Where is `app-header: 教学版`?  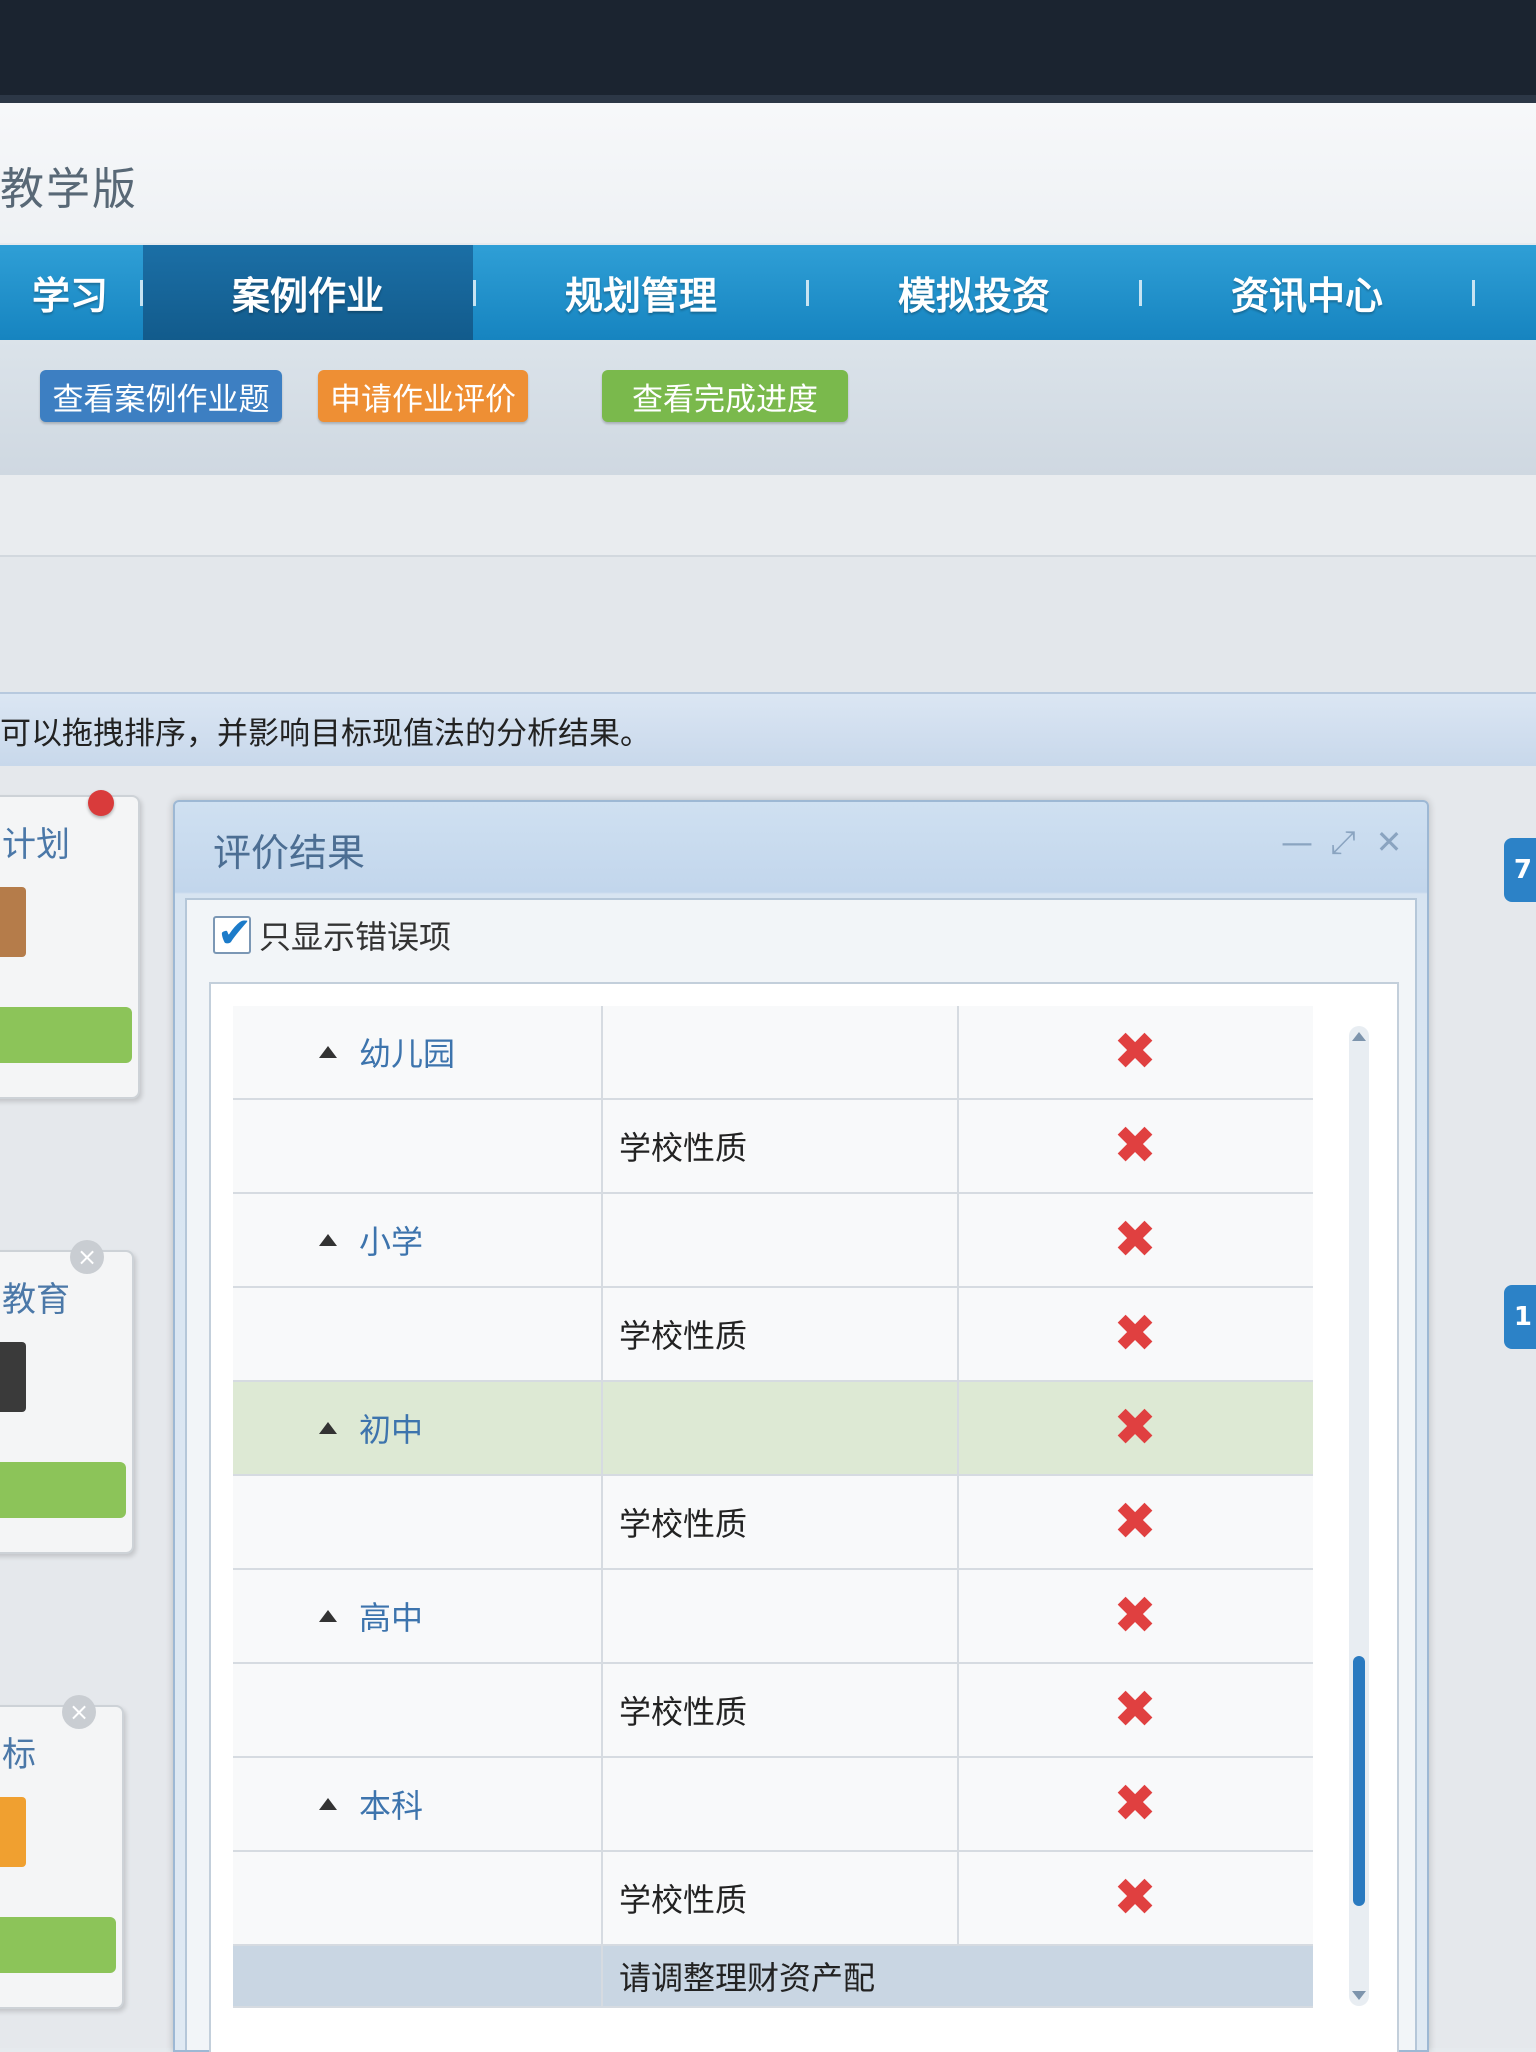 app-header: 教学版 is located at coordinates (768, 173).